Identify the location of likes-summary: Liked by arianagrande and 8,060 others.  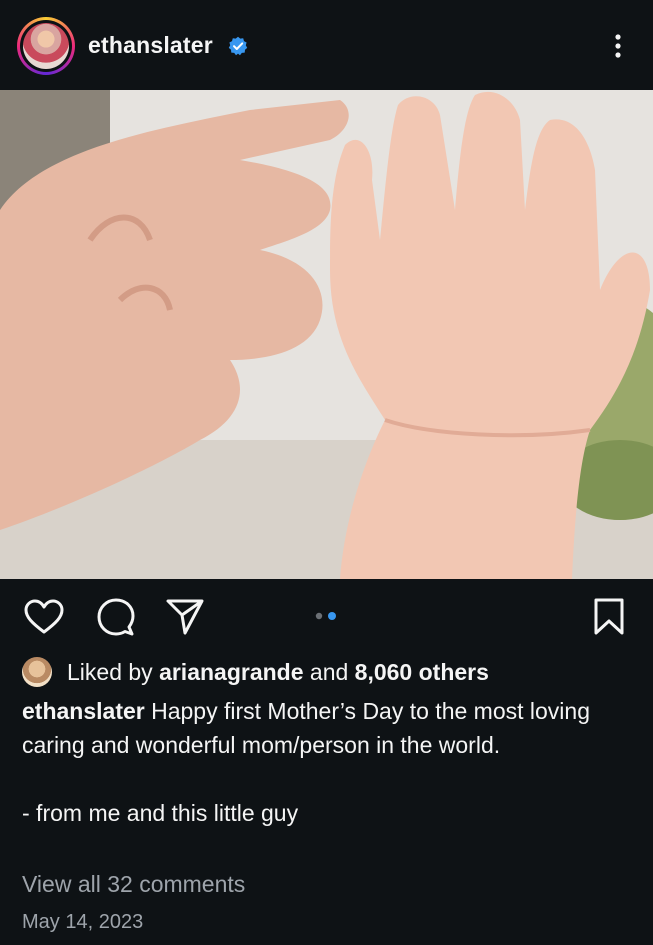
(278, 672).